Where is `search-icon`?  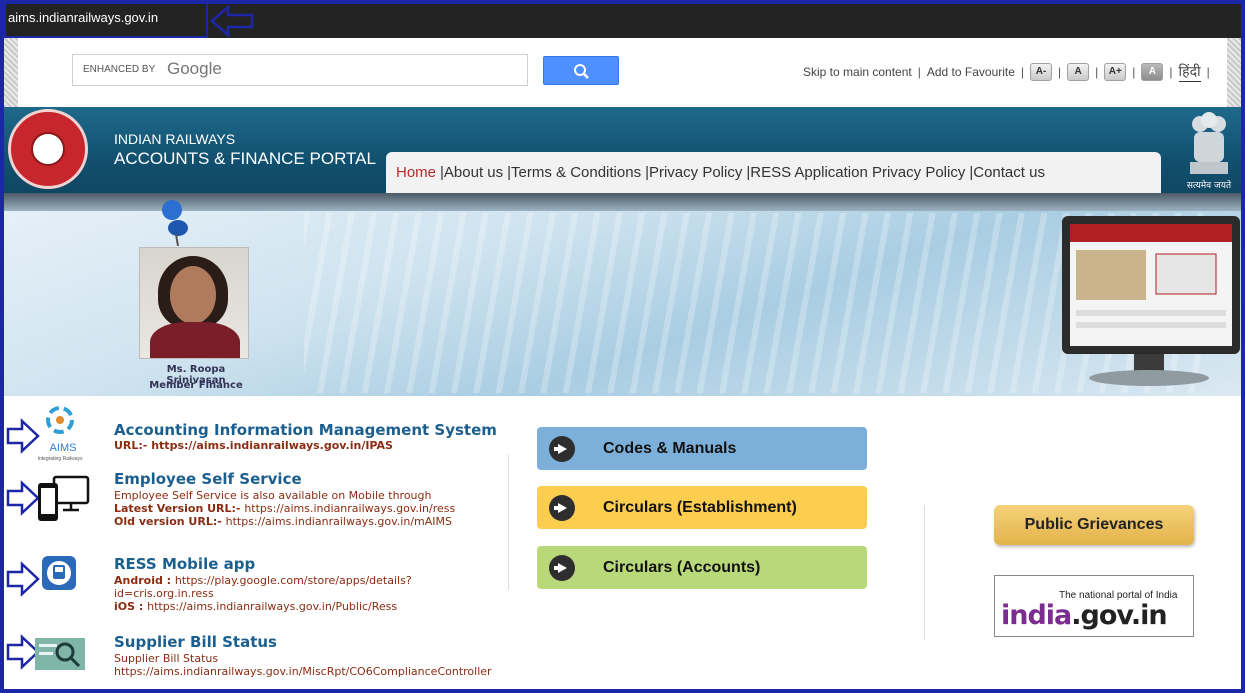
search-icon is located at coordinates (581, 71).